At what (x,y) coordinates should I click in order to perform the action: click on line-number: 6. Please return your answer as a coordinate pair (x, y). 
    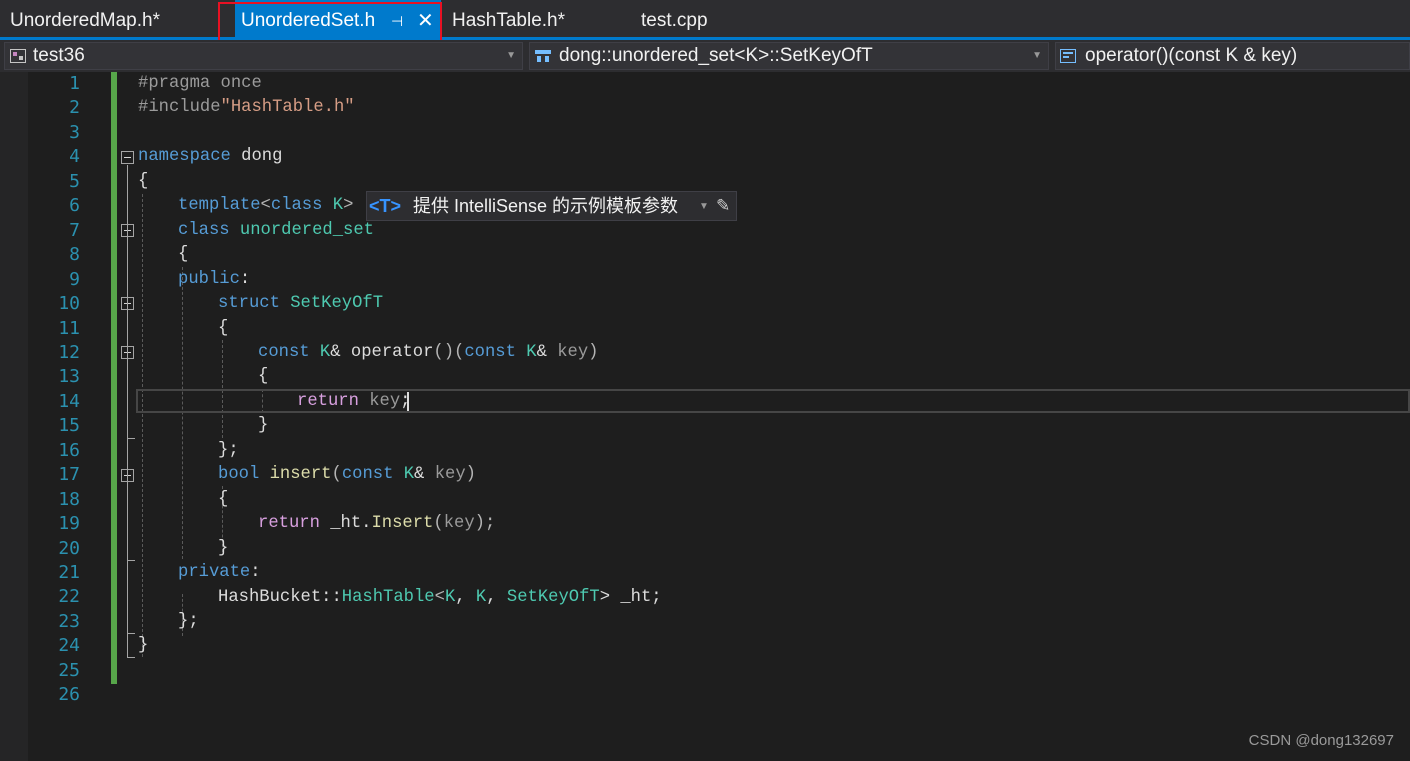
    Looking at the image, I should click on (74, 205).